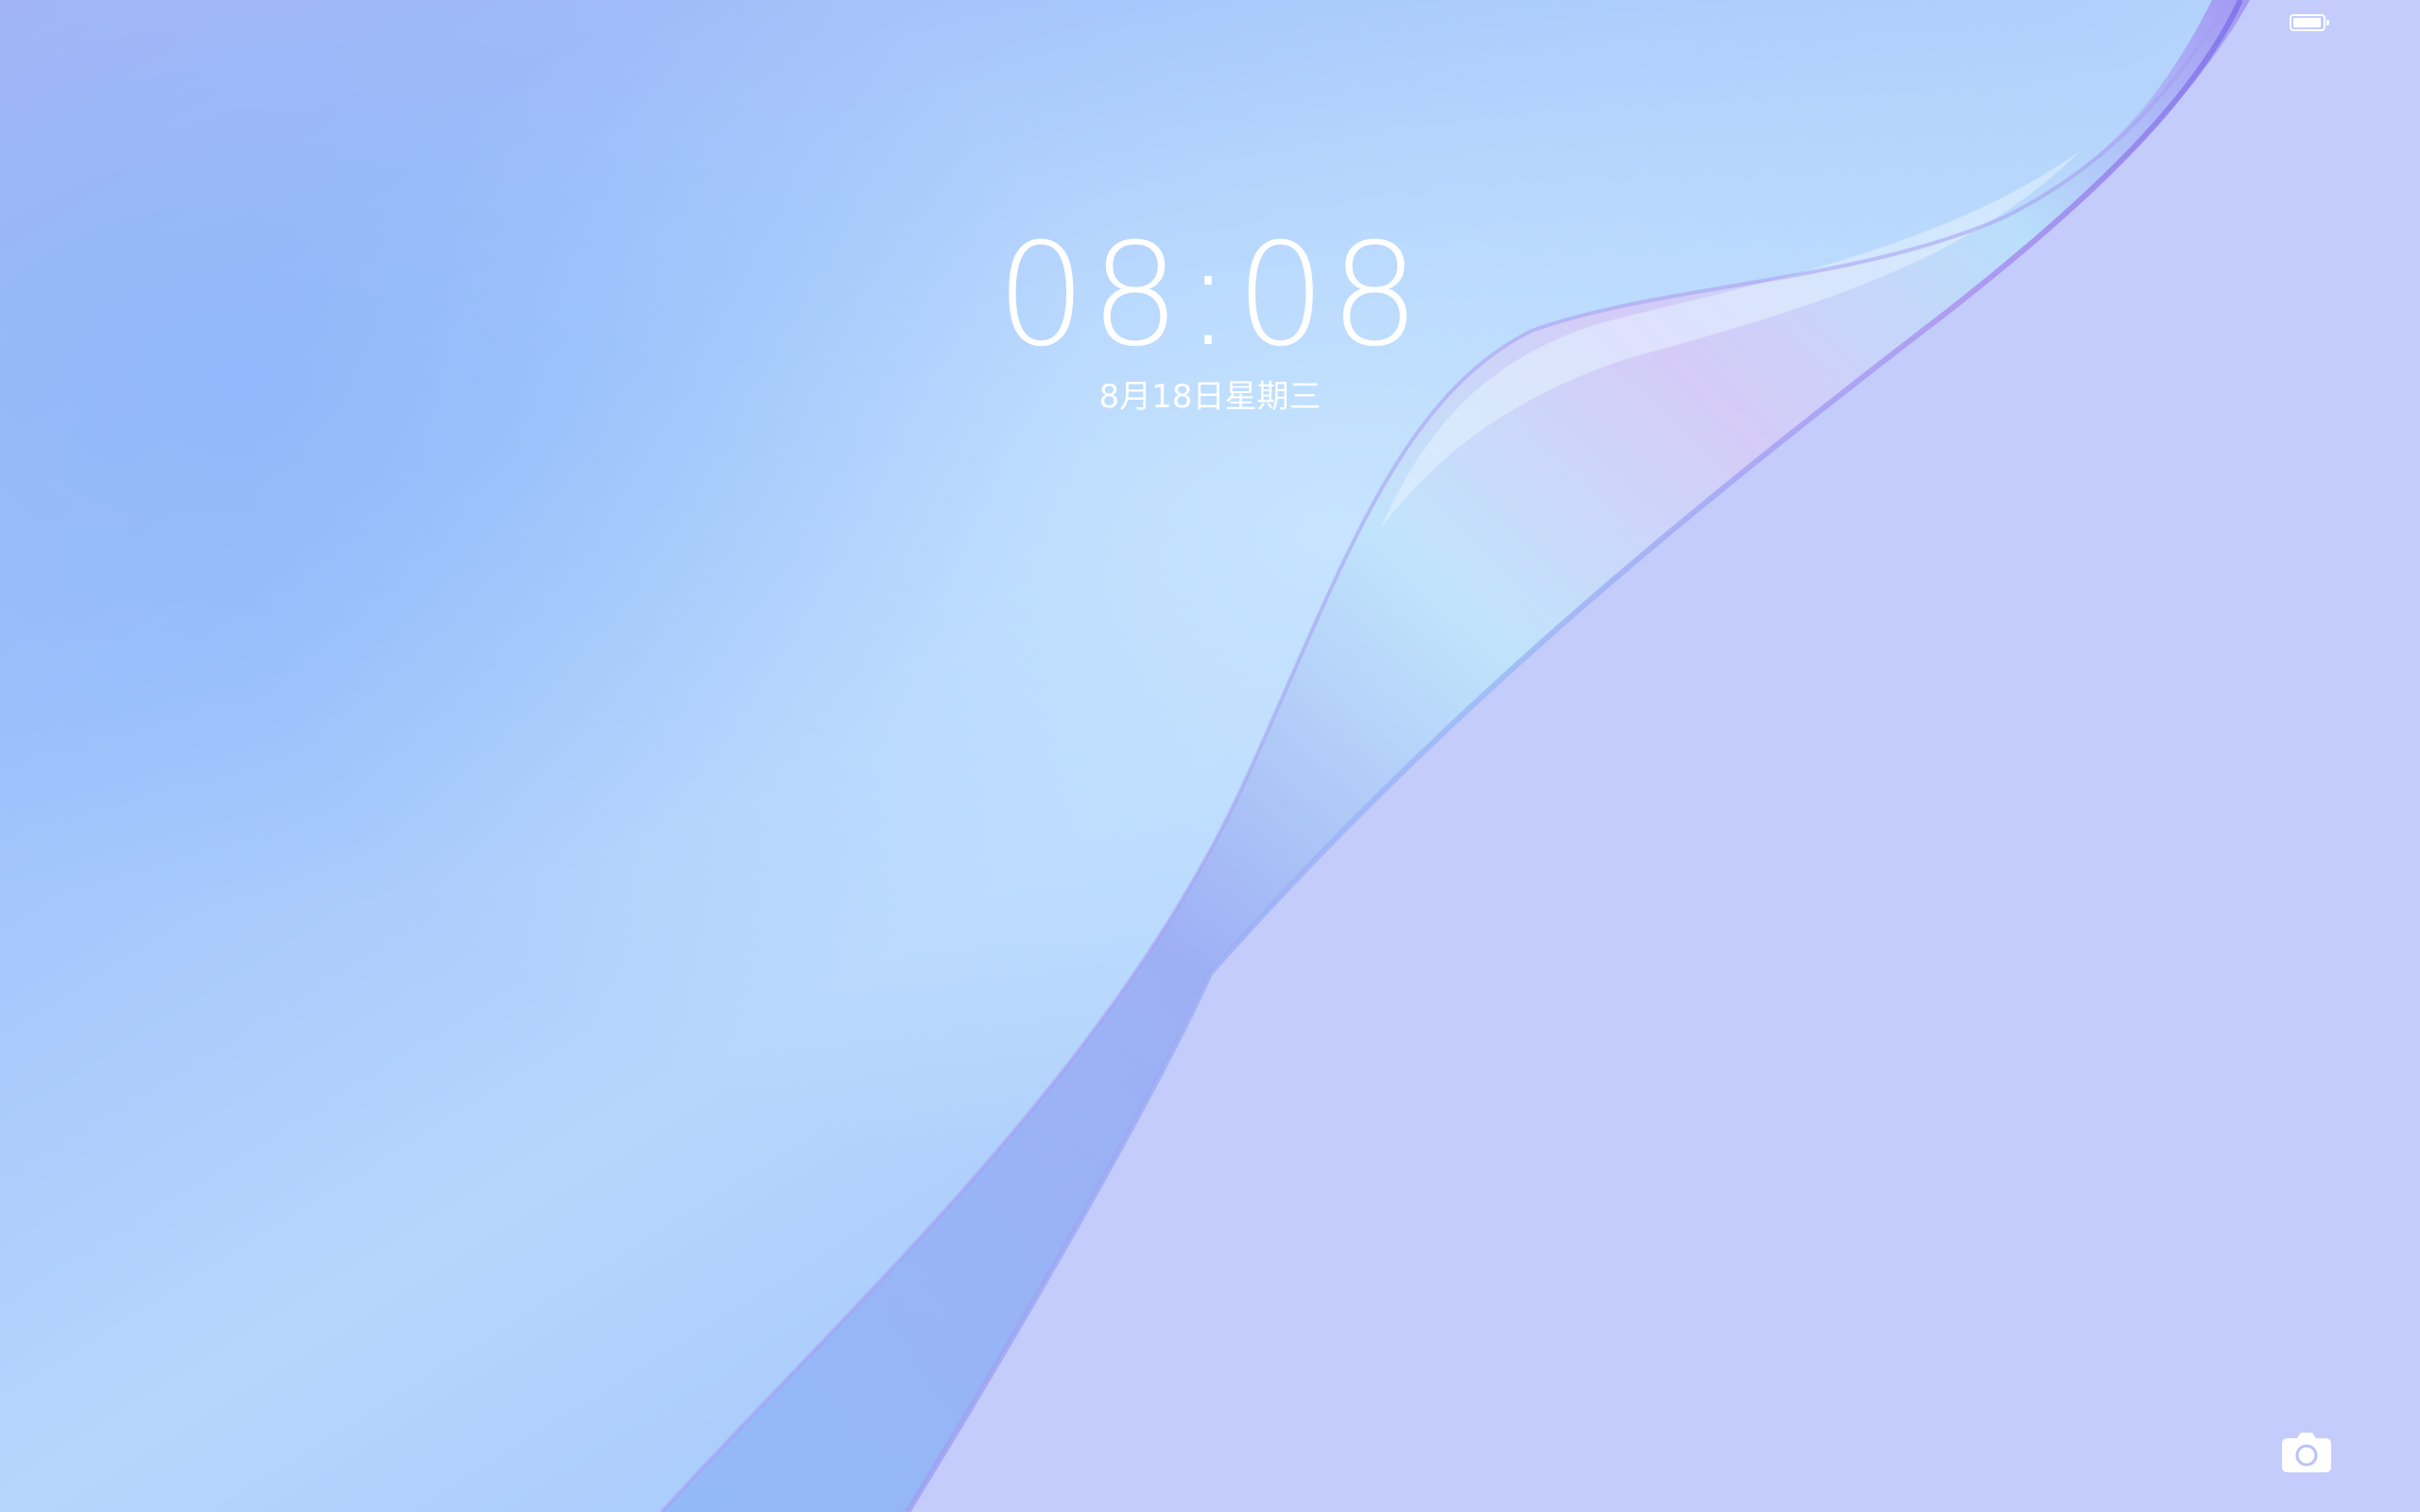 This screenshot has width=2420, height=1512. Describe the element at coordinates (2307, 22) in the screenshot. I see `battery-level` at that location.